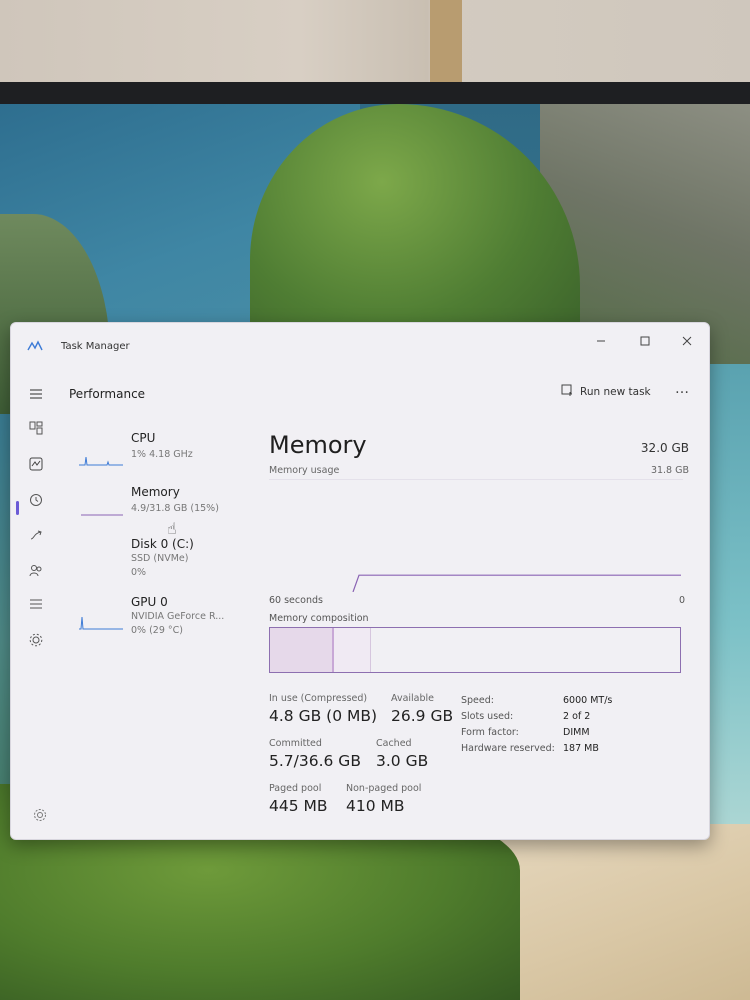 The width and height of the screenshot is (750, 1000). What do you see at coordinates (301, 650) in the screenshot?
I see `composition-in-use` at bounding box center [301, 650].